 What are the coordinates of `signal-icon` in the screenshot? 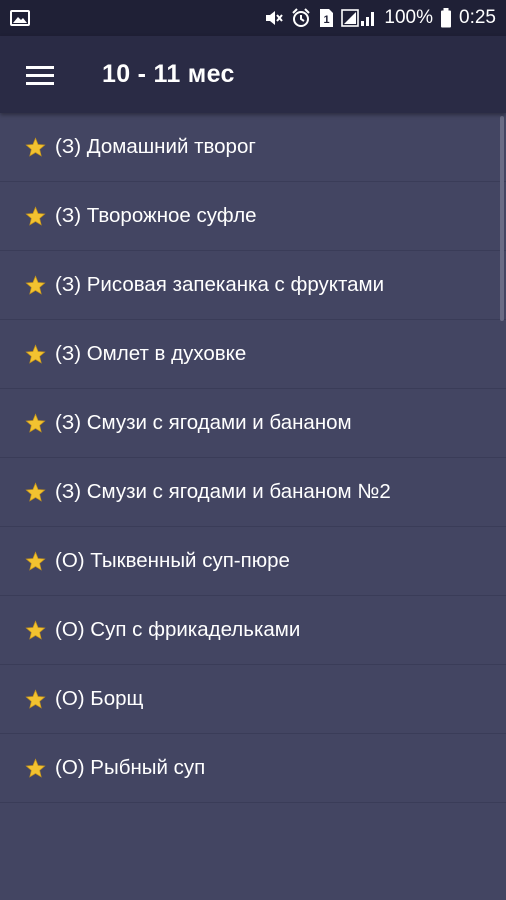 It's located at (359, 18).